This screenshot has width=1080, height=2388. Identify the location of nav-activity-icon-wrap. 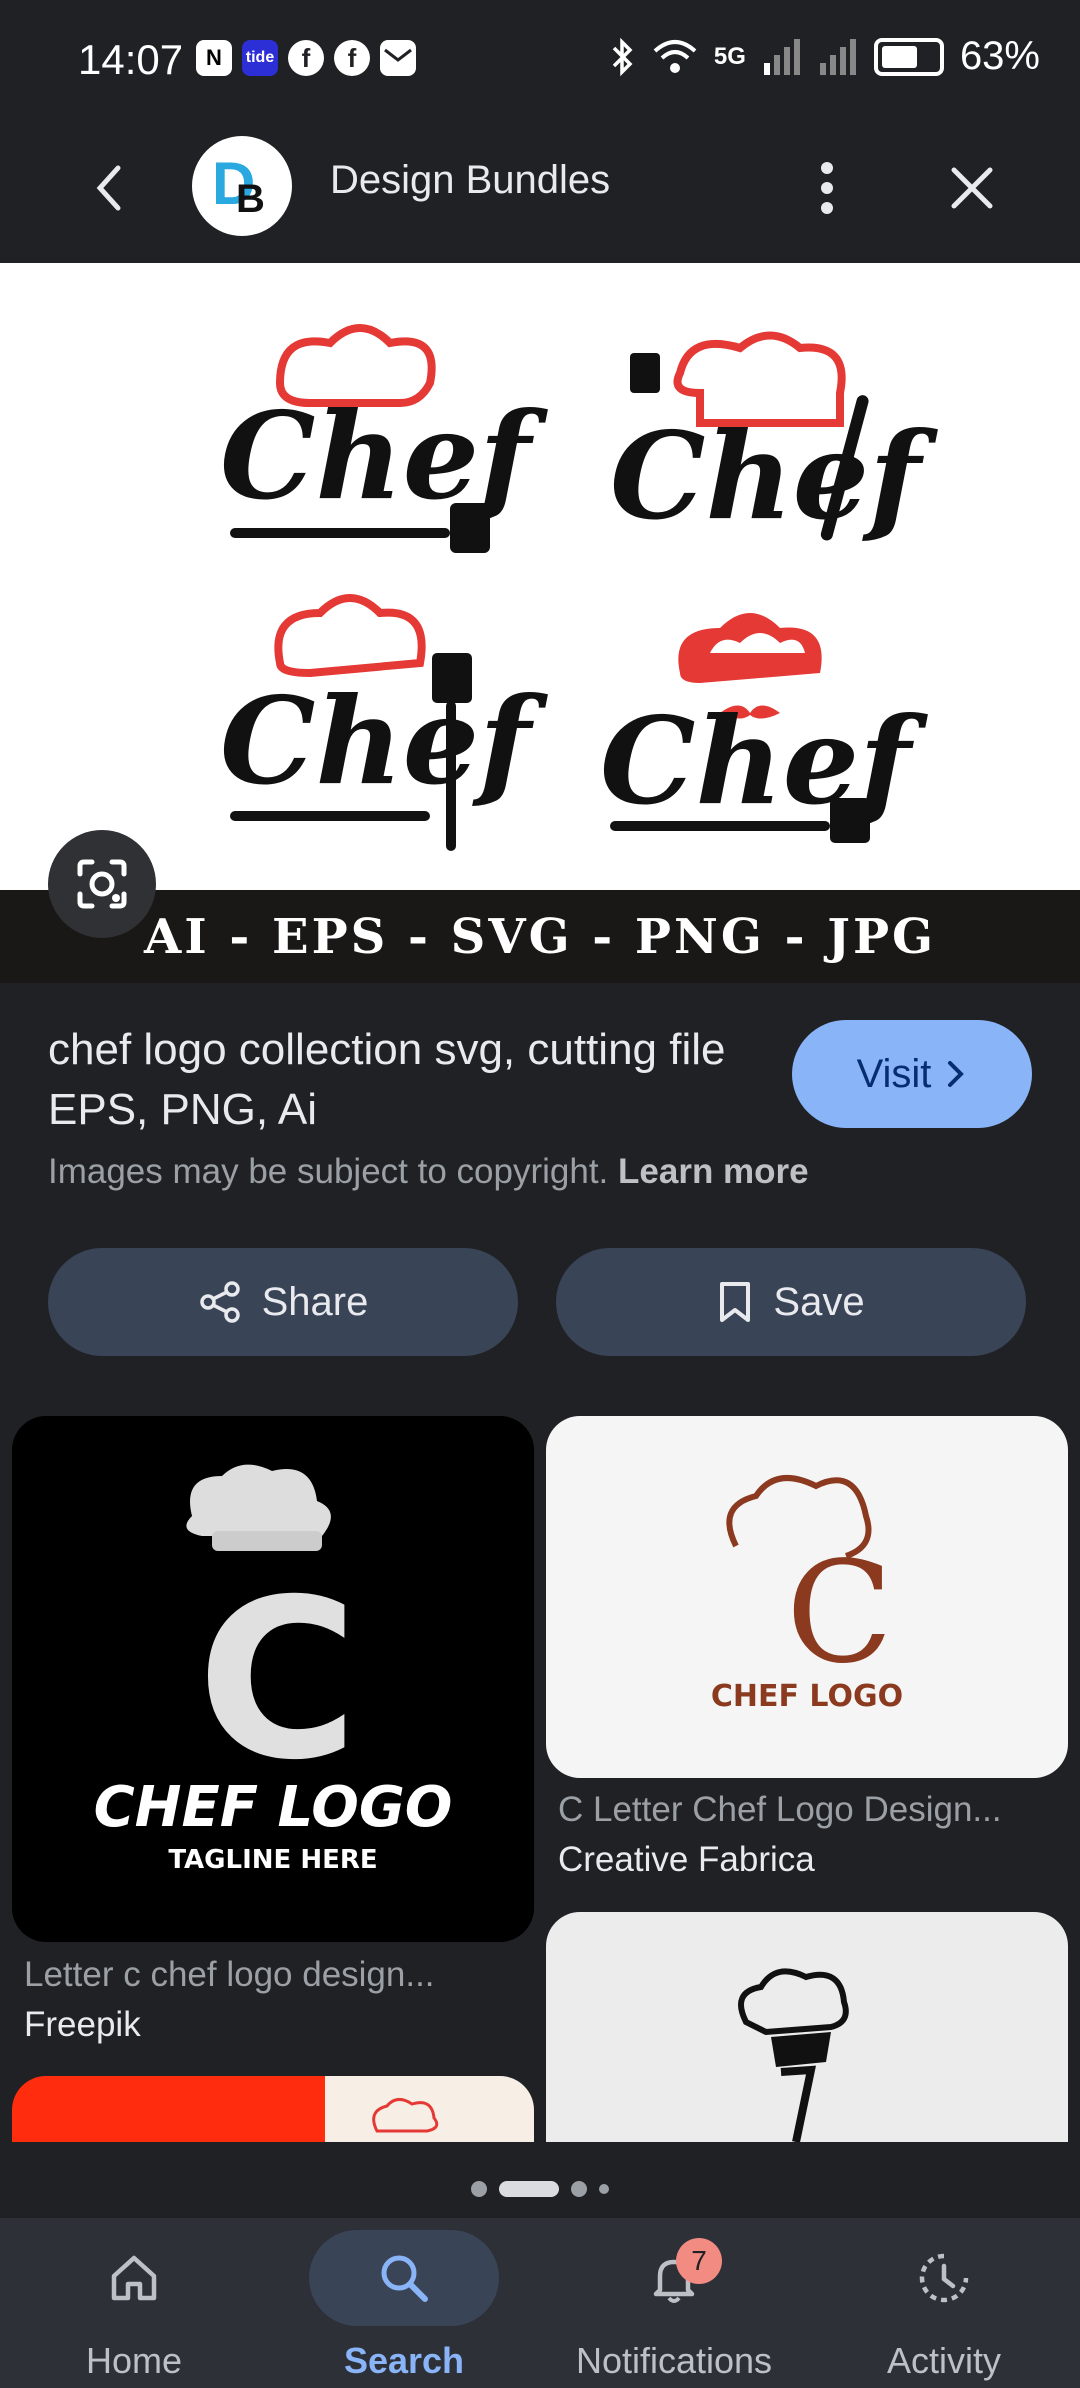
(944, 2278).